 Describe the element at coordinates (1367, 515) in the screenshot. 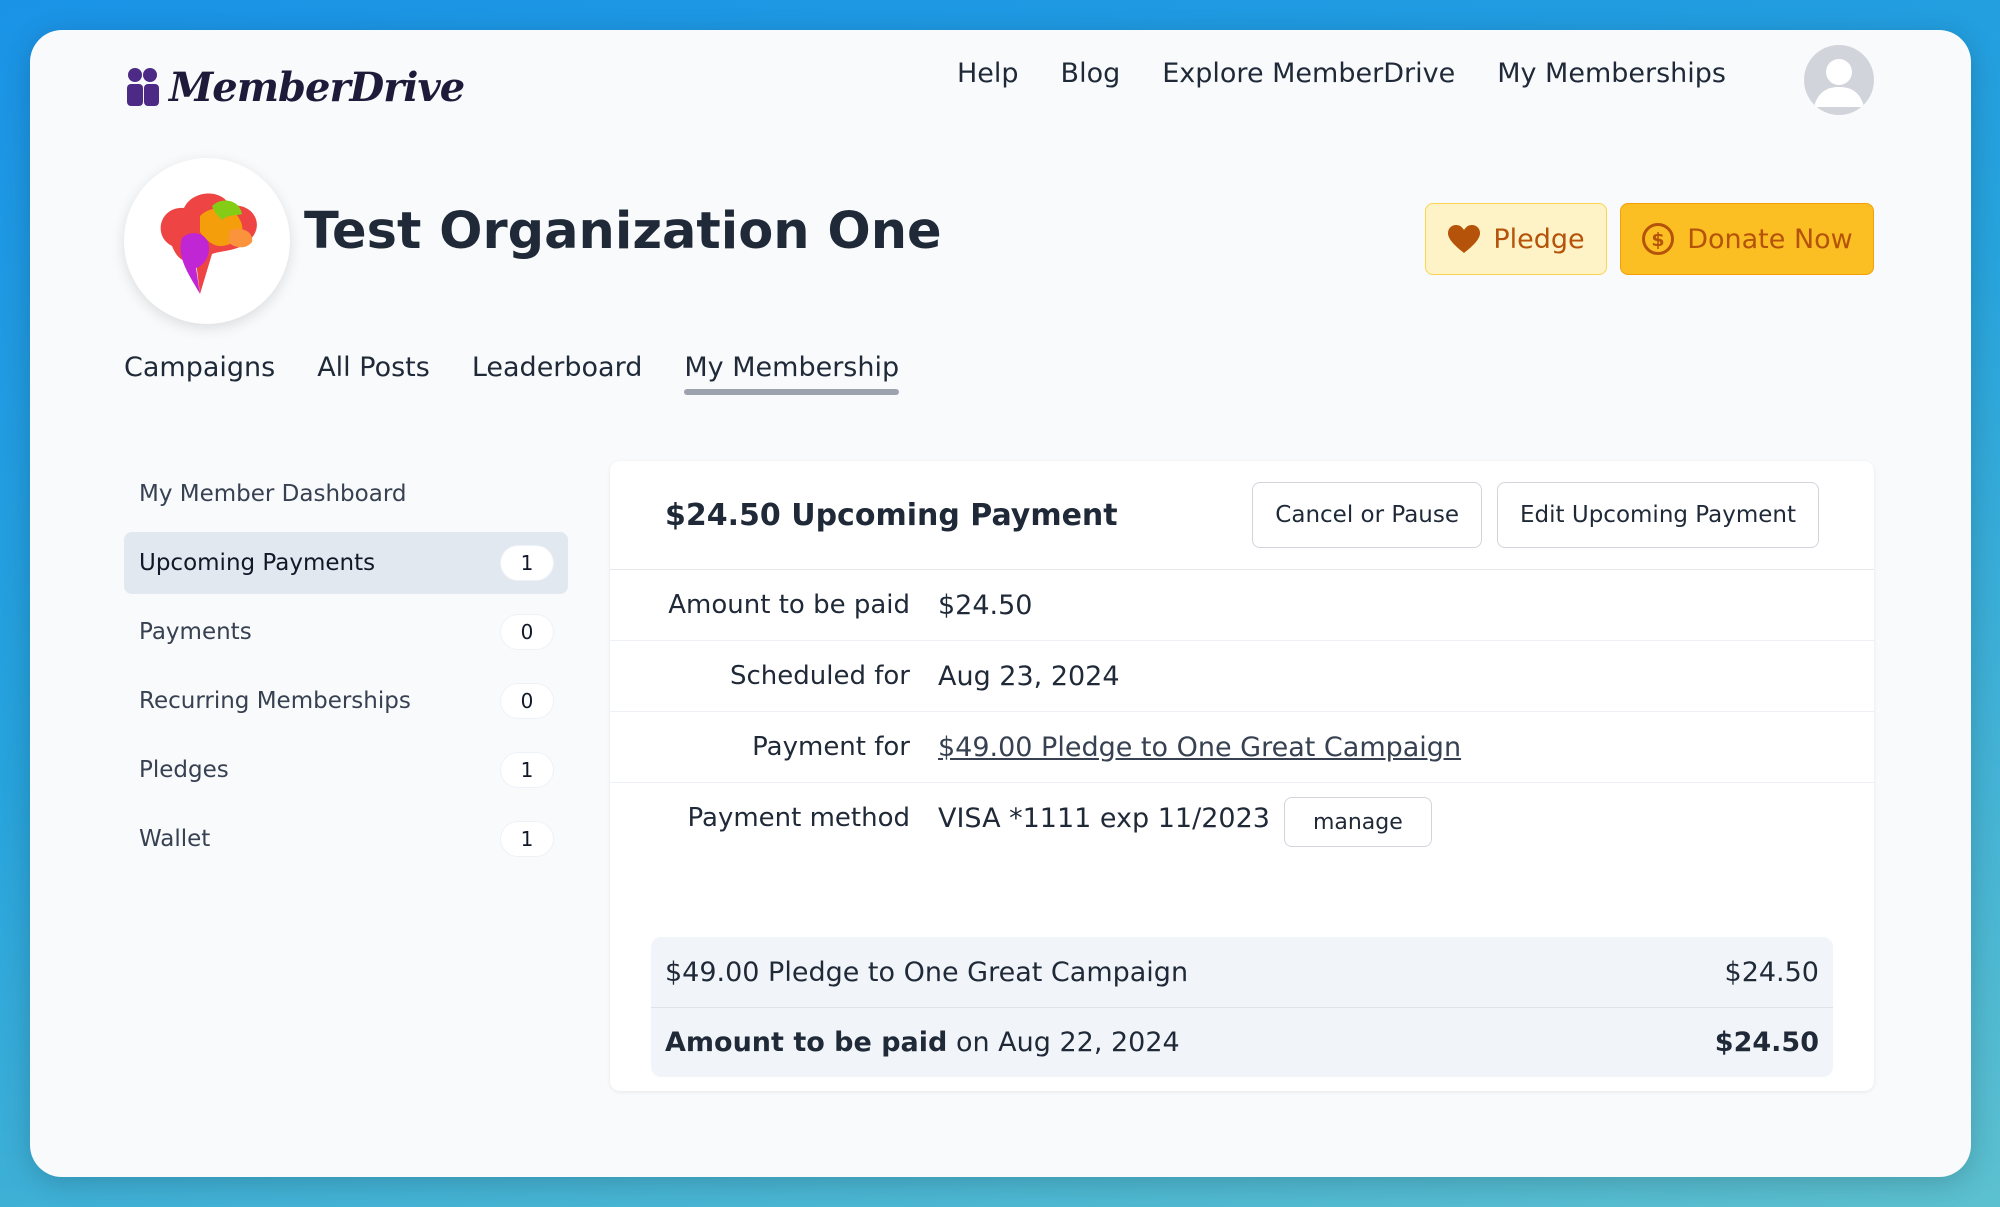

I see `cancel-or-pause-button: Cancel or Pause` at that location.